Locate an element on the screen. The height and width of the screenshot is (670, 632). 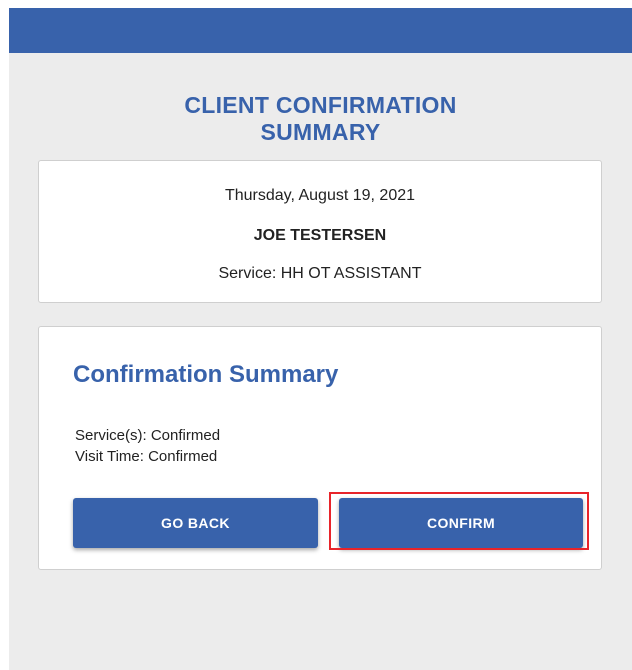
confirm-button: CONFIRM is located at coordinates (461, 523).